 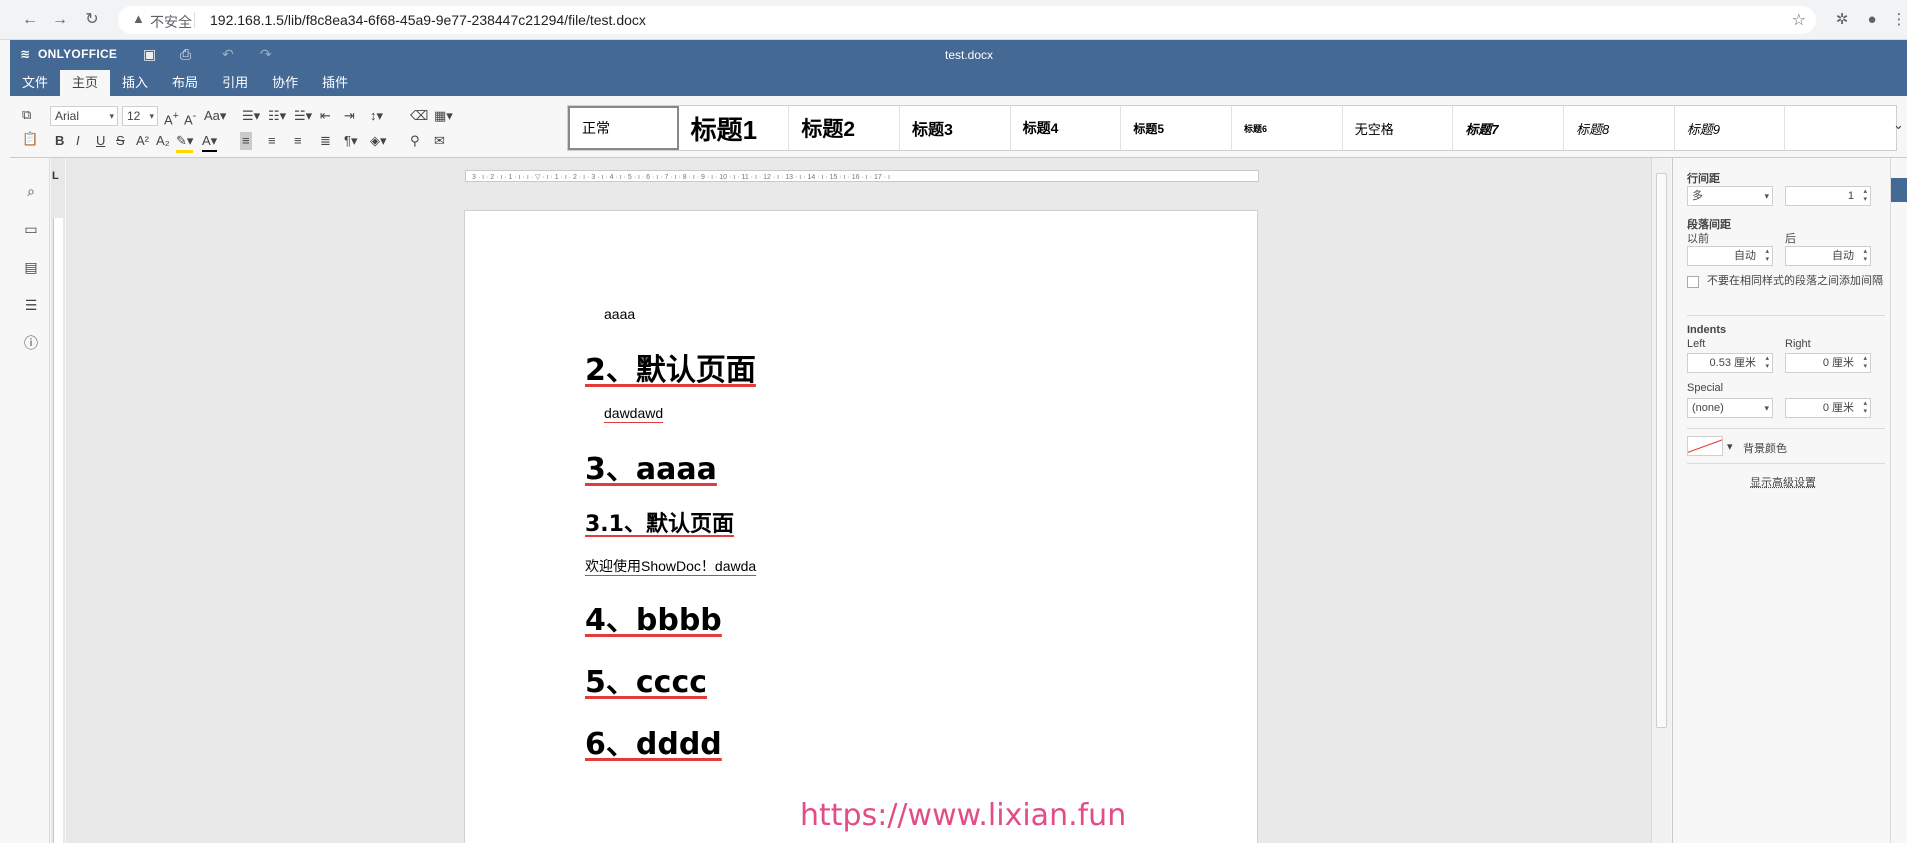 What do you see at coordinates (85, 83) in the screenshot?
I see `tab-home: 主页` at bounding box center [85, 83].